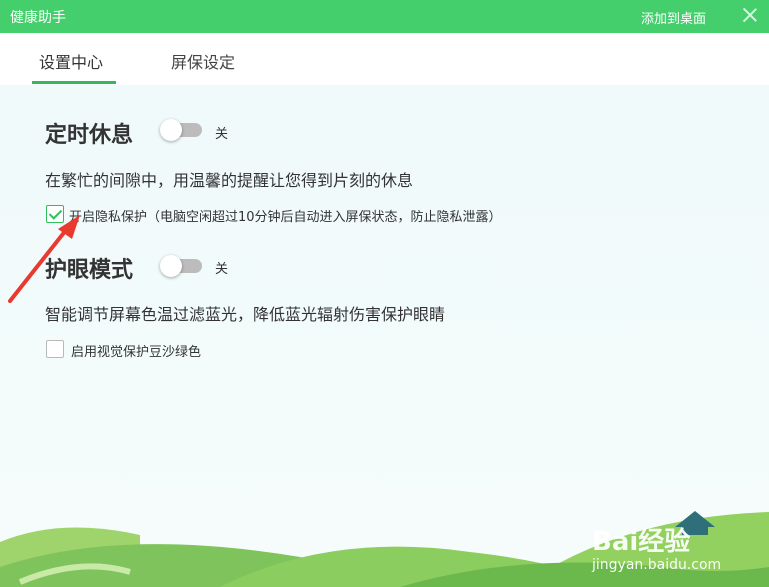 Image resolution: width=769 pixels, height=587 pixels. What do you see at coordinates (750, 15) in the screenshot?
I see `close-icon` at bounding box center [750, 15].